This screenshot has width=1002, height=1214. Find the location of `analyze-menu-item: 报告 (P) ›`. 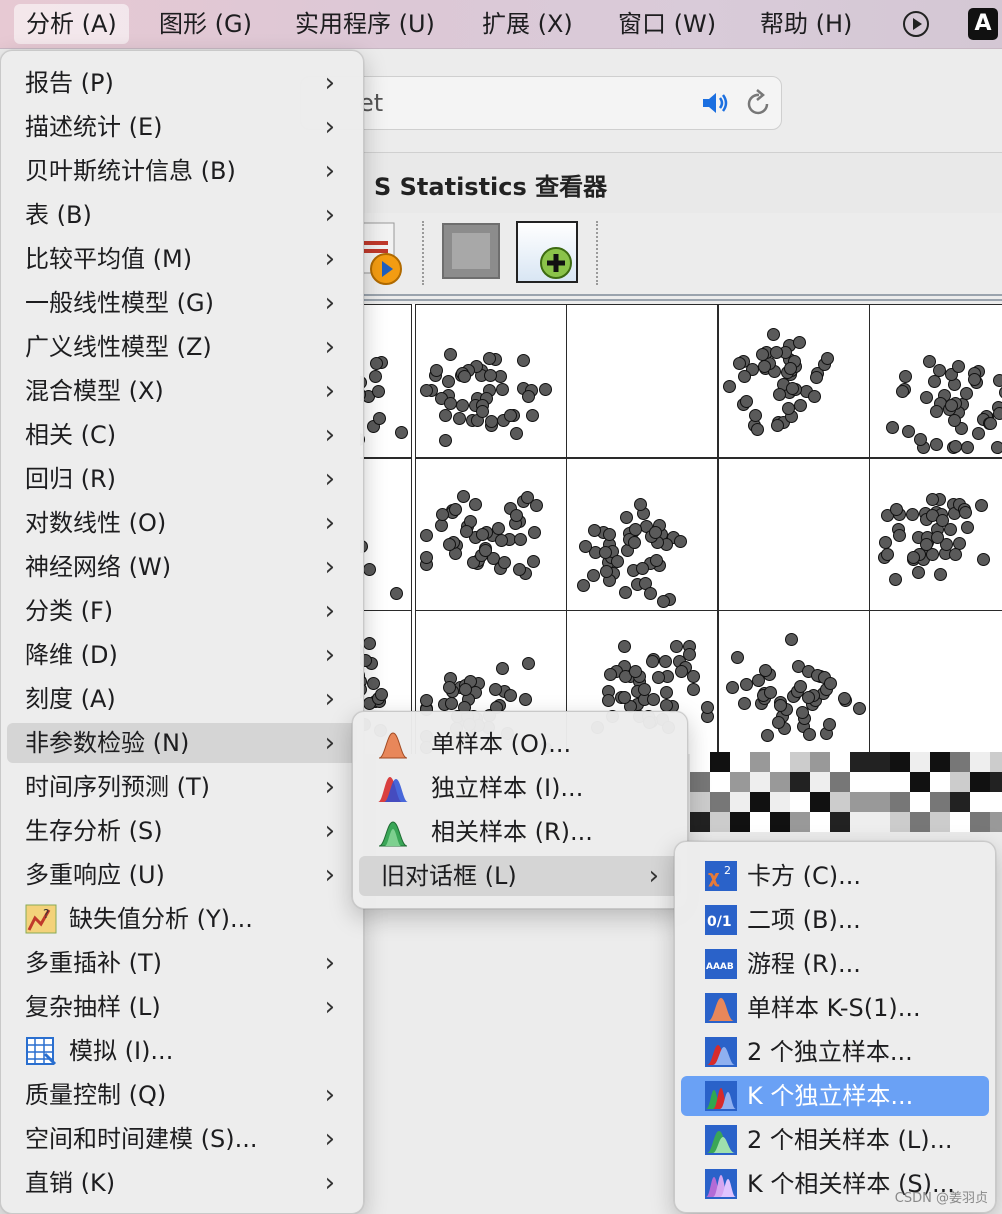

analyze-menu-item: 报告 (P) › is located at coordinates (182, 83).